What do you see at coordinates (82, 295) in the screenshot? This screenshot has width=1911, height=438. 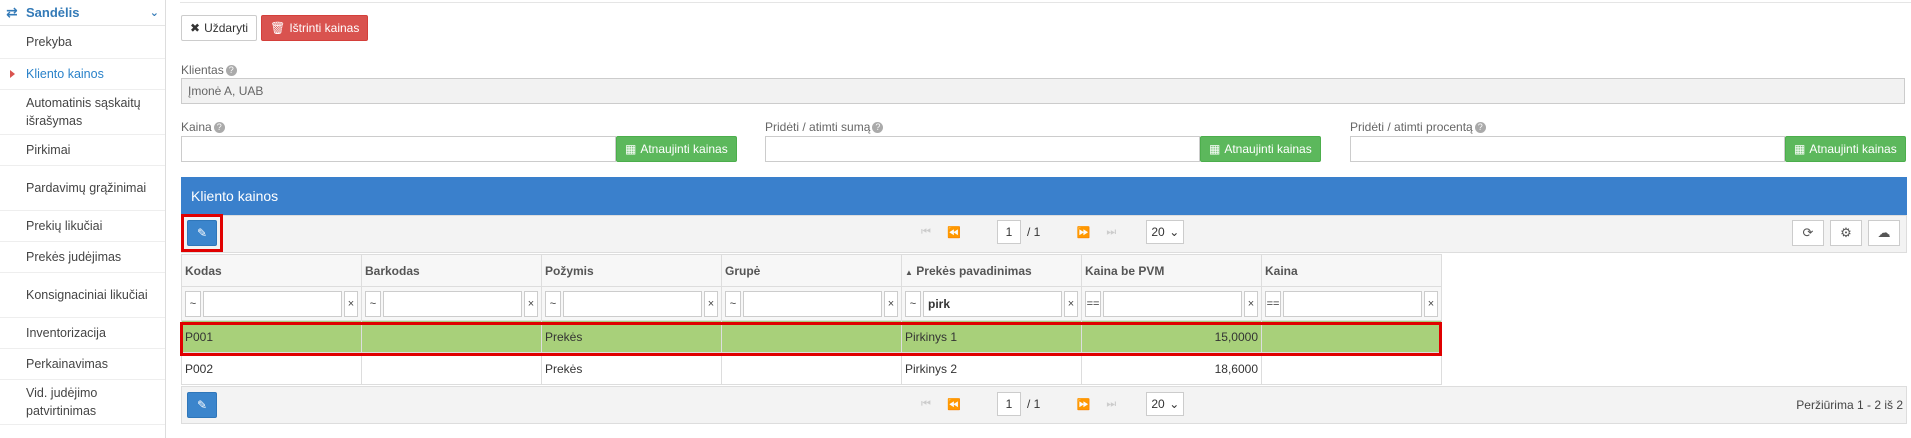 I see `sidebar-item-konsignaciniai-likuciai: Konsignaciniai likučiai` at bounding box center [82, 295].